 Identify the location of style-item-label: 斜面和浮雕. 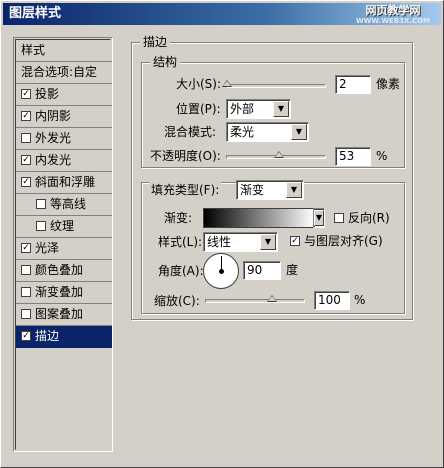
(65, 182).